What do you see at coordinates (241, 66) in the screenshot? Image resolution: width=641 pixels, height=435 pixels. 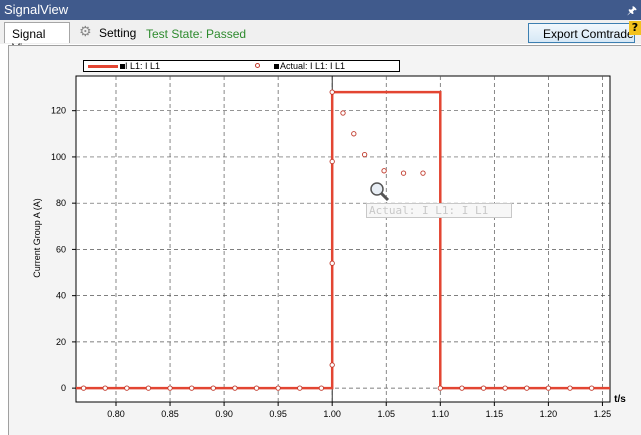 I see `chart-legend: I L1: I L1 Actual: I L1: I L1` at bounding box center [241, 66].